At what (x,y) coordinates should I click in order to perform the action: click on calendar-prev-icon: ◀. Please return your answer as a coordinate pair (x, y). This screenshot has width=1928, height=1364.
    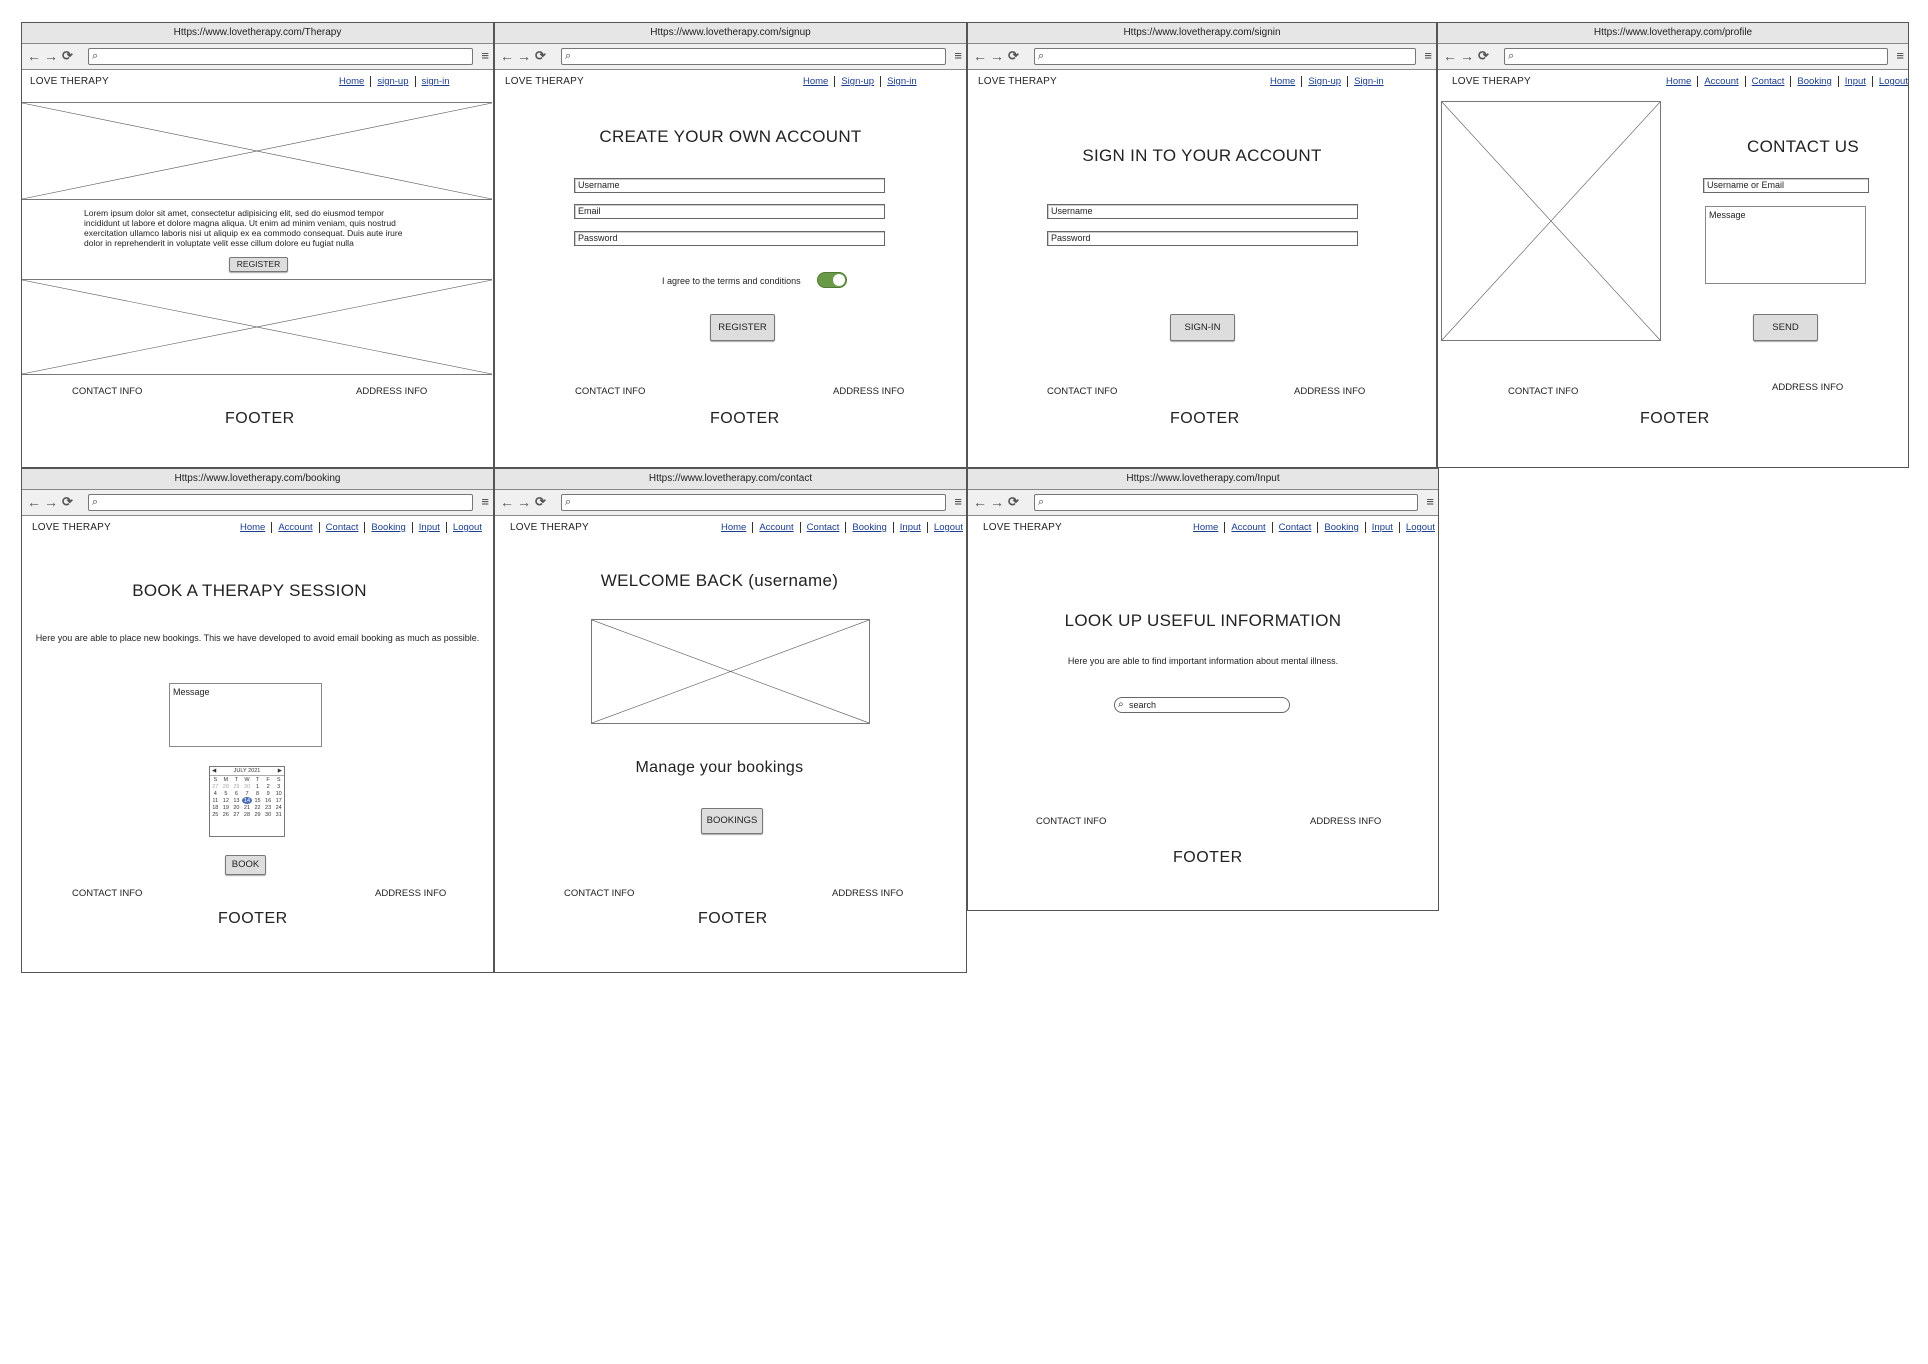
    Looking at the image, I should click on (214, 771).